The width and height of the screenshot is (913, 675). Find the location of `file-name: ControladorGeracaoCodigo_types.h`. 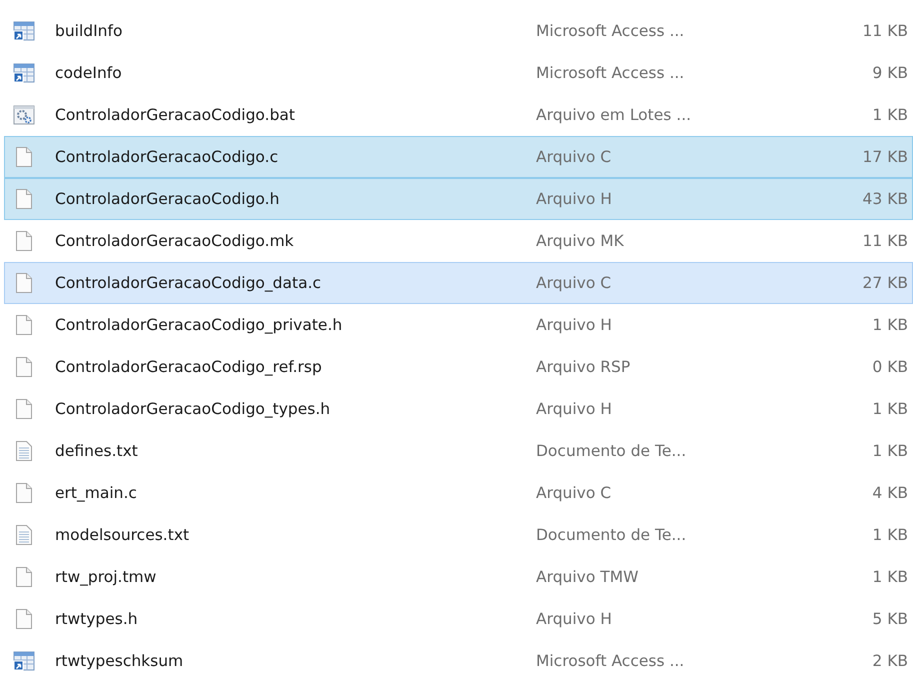

file-name: ControladorGeracaoCodigo_types.h is located at coordinates (193, 409).